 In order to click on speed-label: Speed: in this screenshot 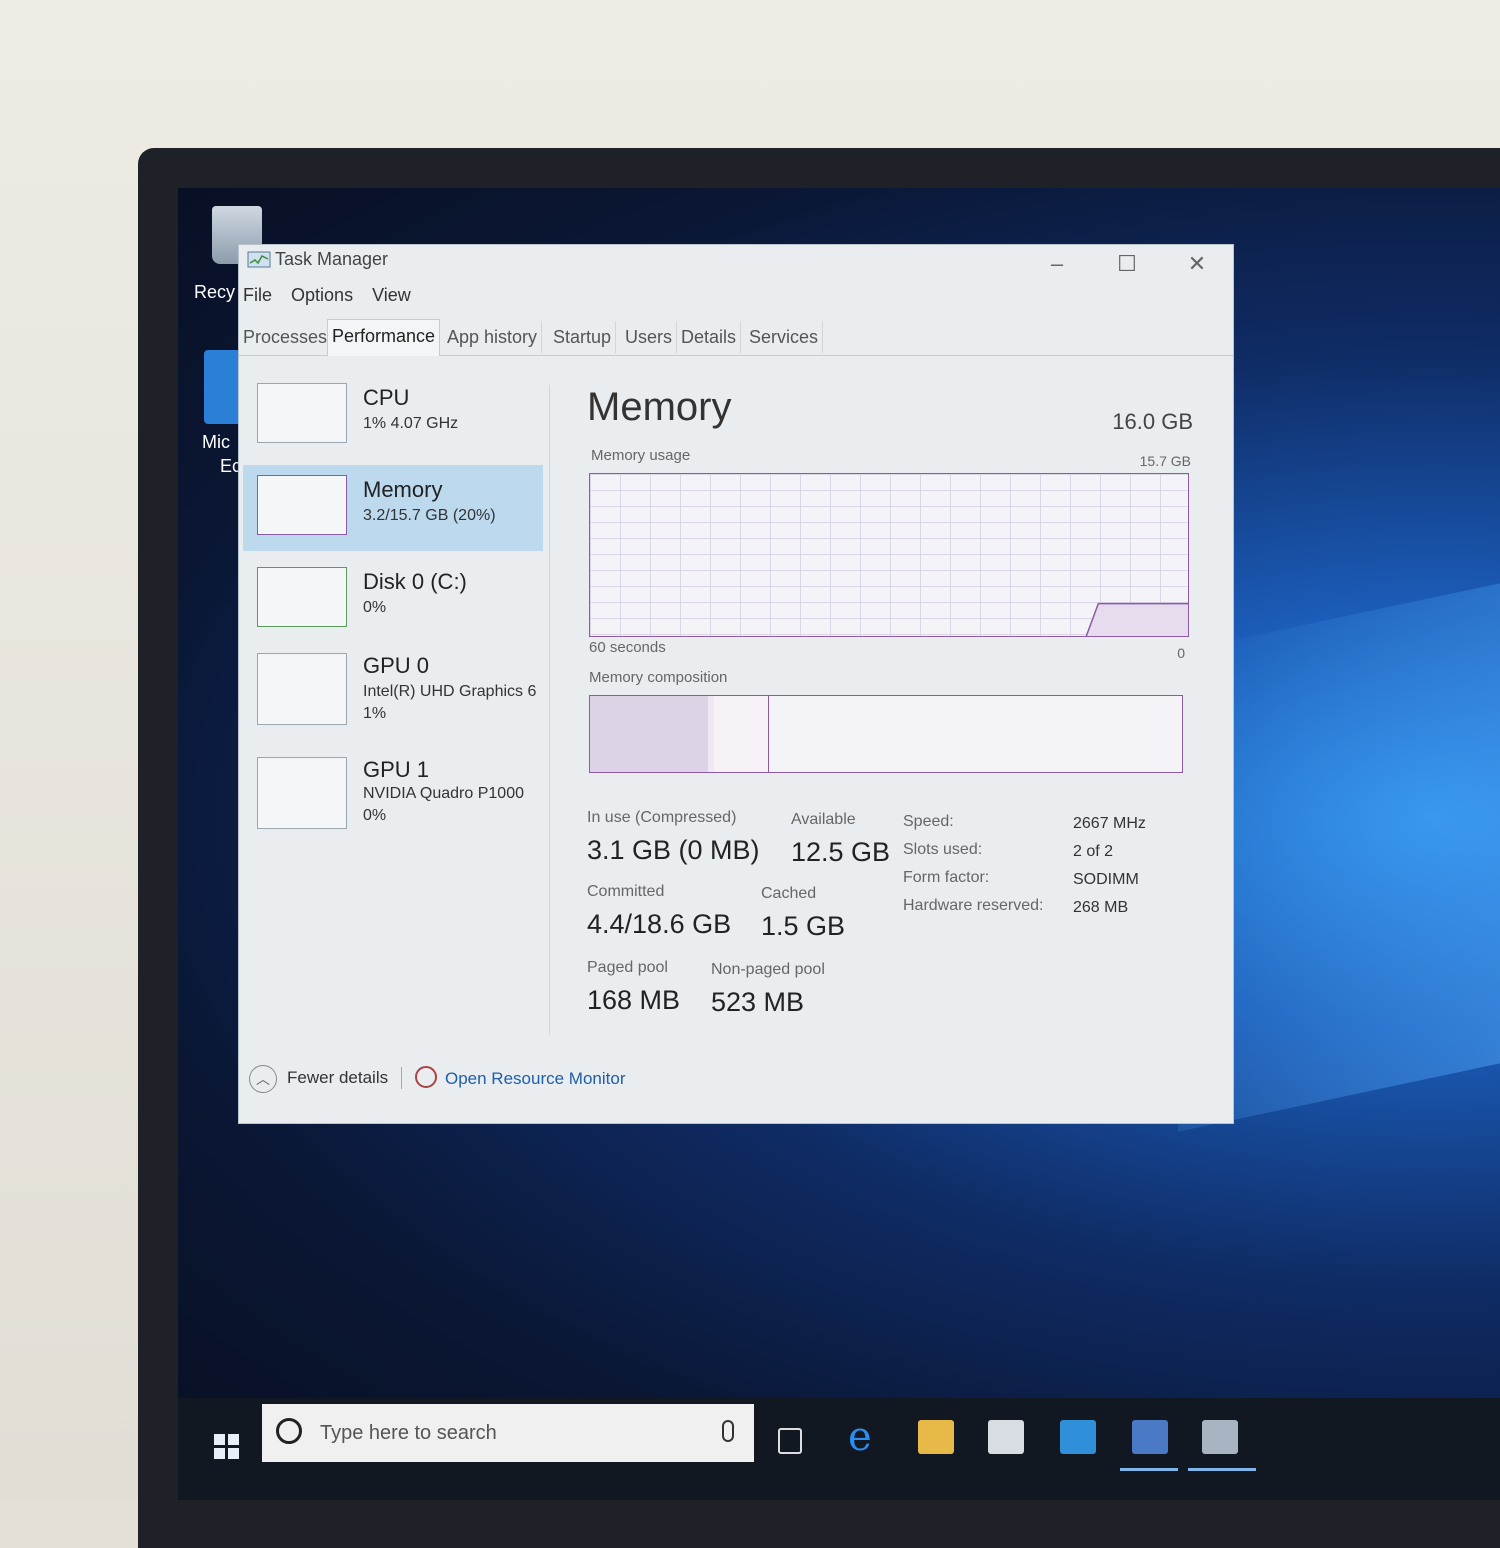, I will do `click(928, 821)`.